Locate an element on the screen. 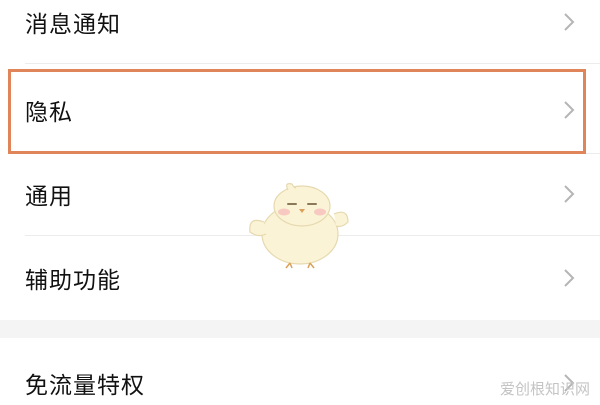  settings-item-label: 消息通知 is located at coordinates (73, 25).